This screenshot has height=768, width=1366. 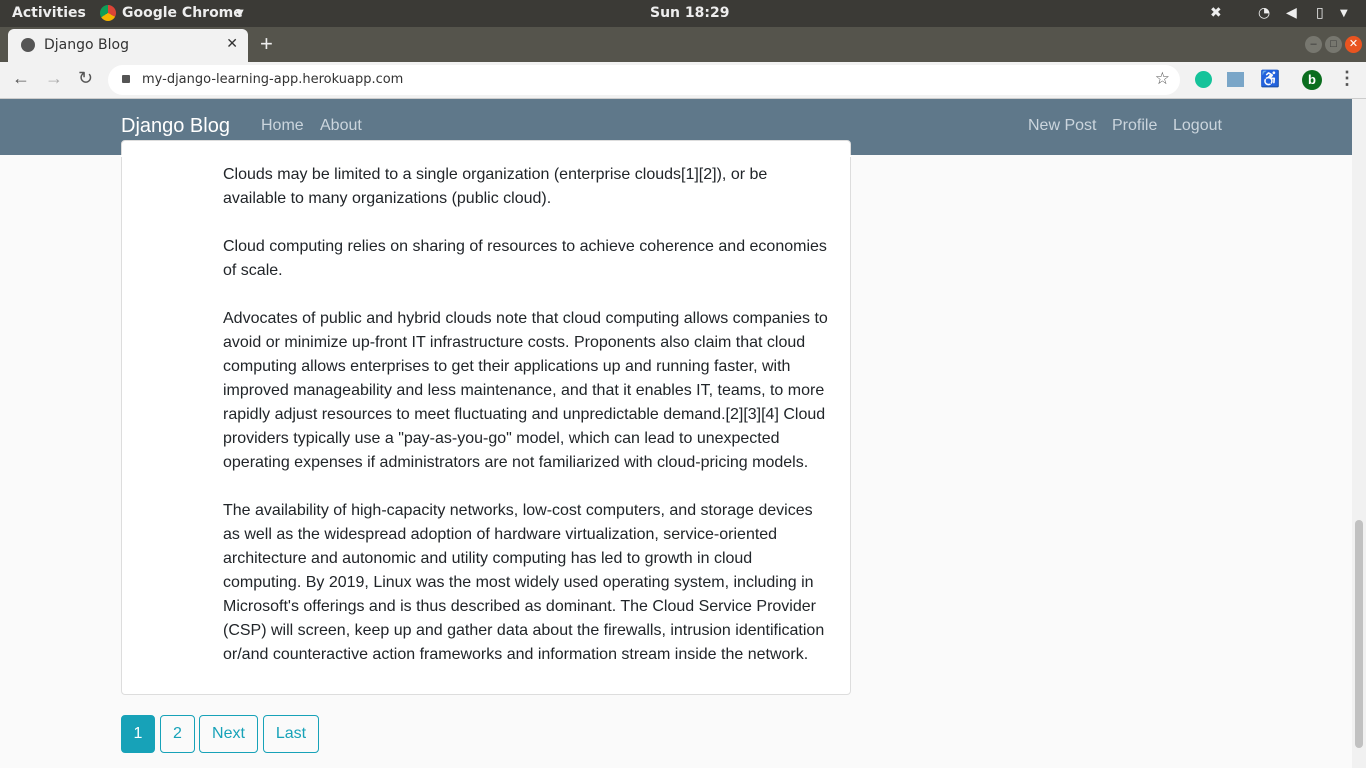 I want to click on url-text: my-django-learning-app.herokuapp.com, so click(x=273, y=79).